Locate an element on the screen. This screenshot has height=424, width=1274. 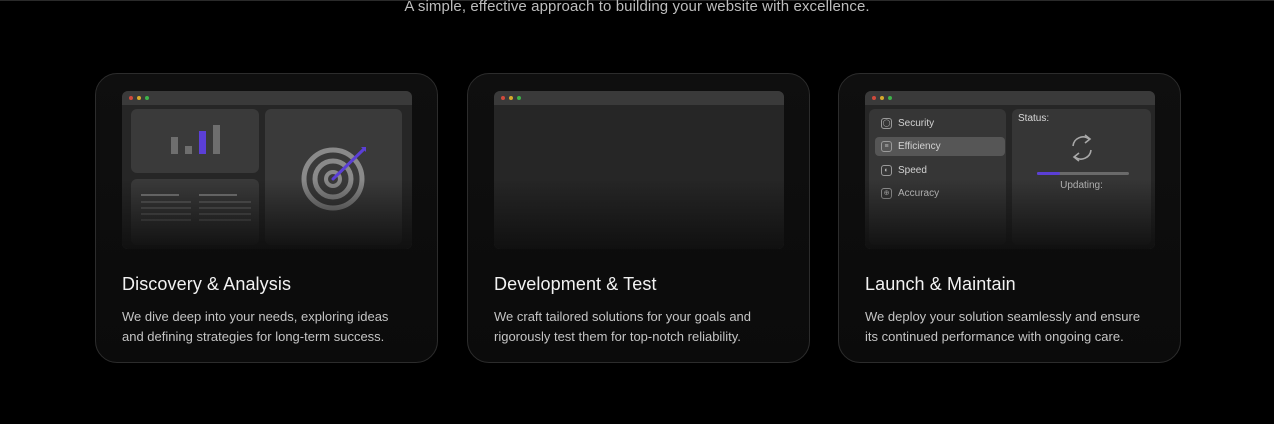
card-title: Launch & Maintain is located at coordinates (940, 284).